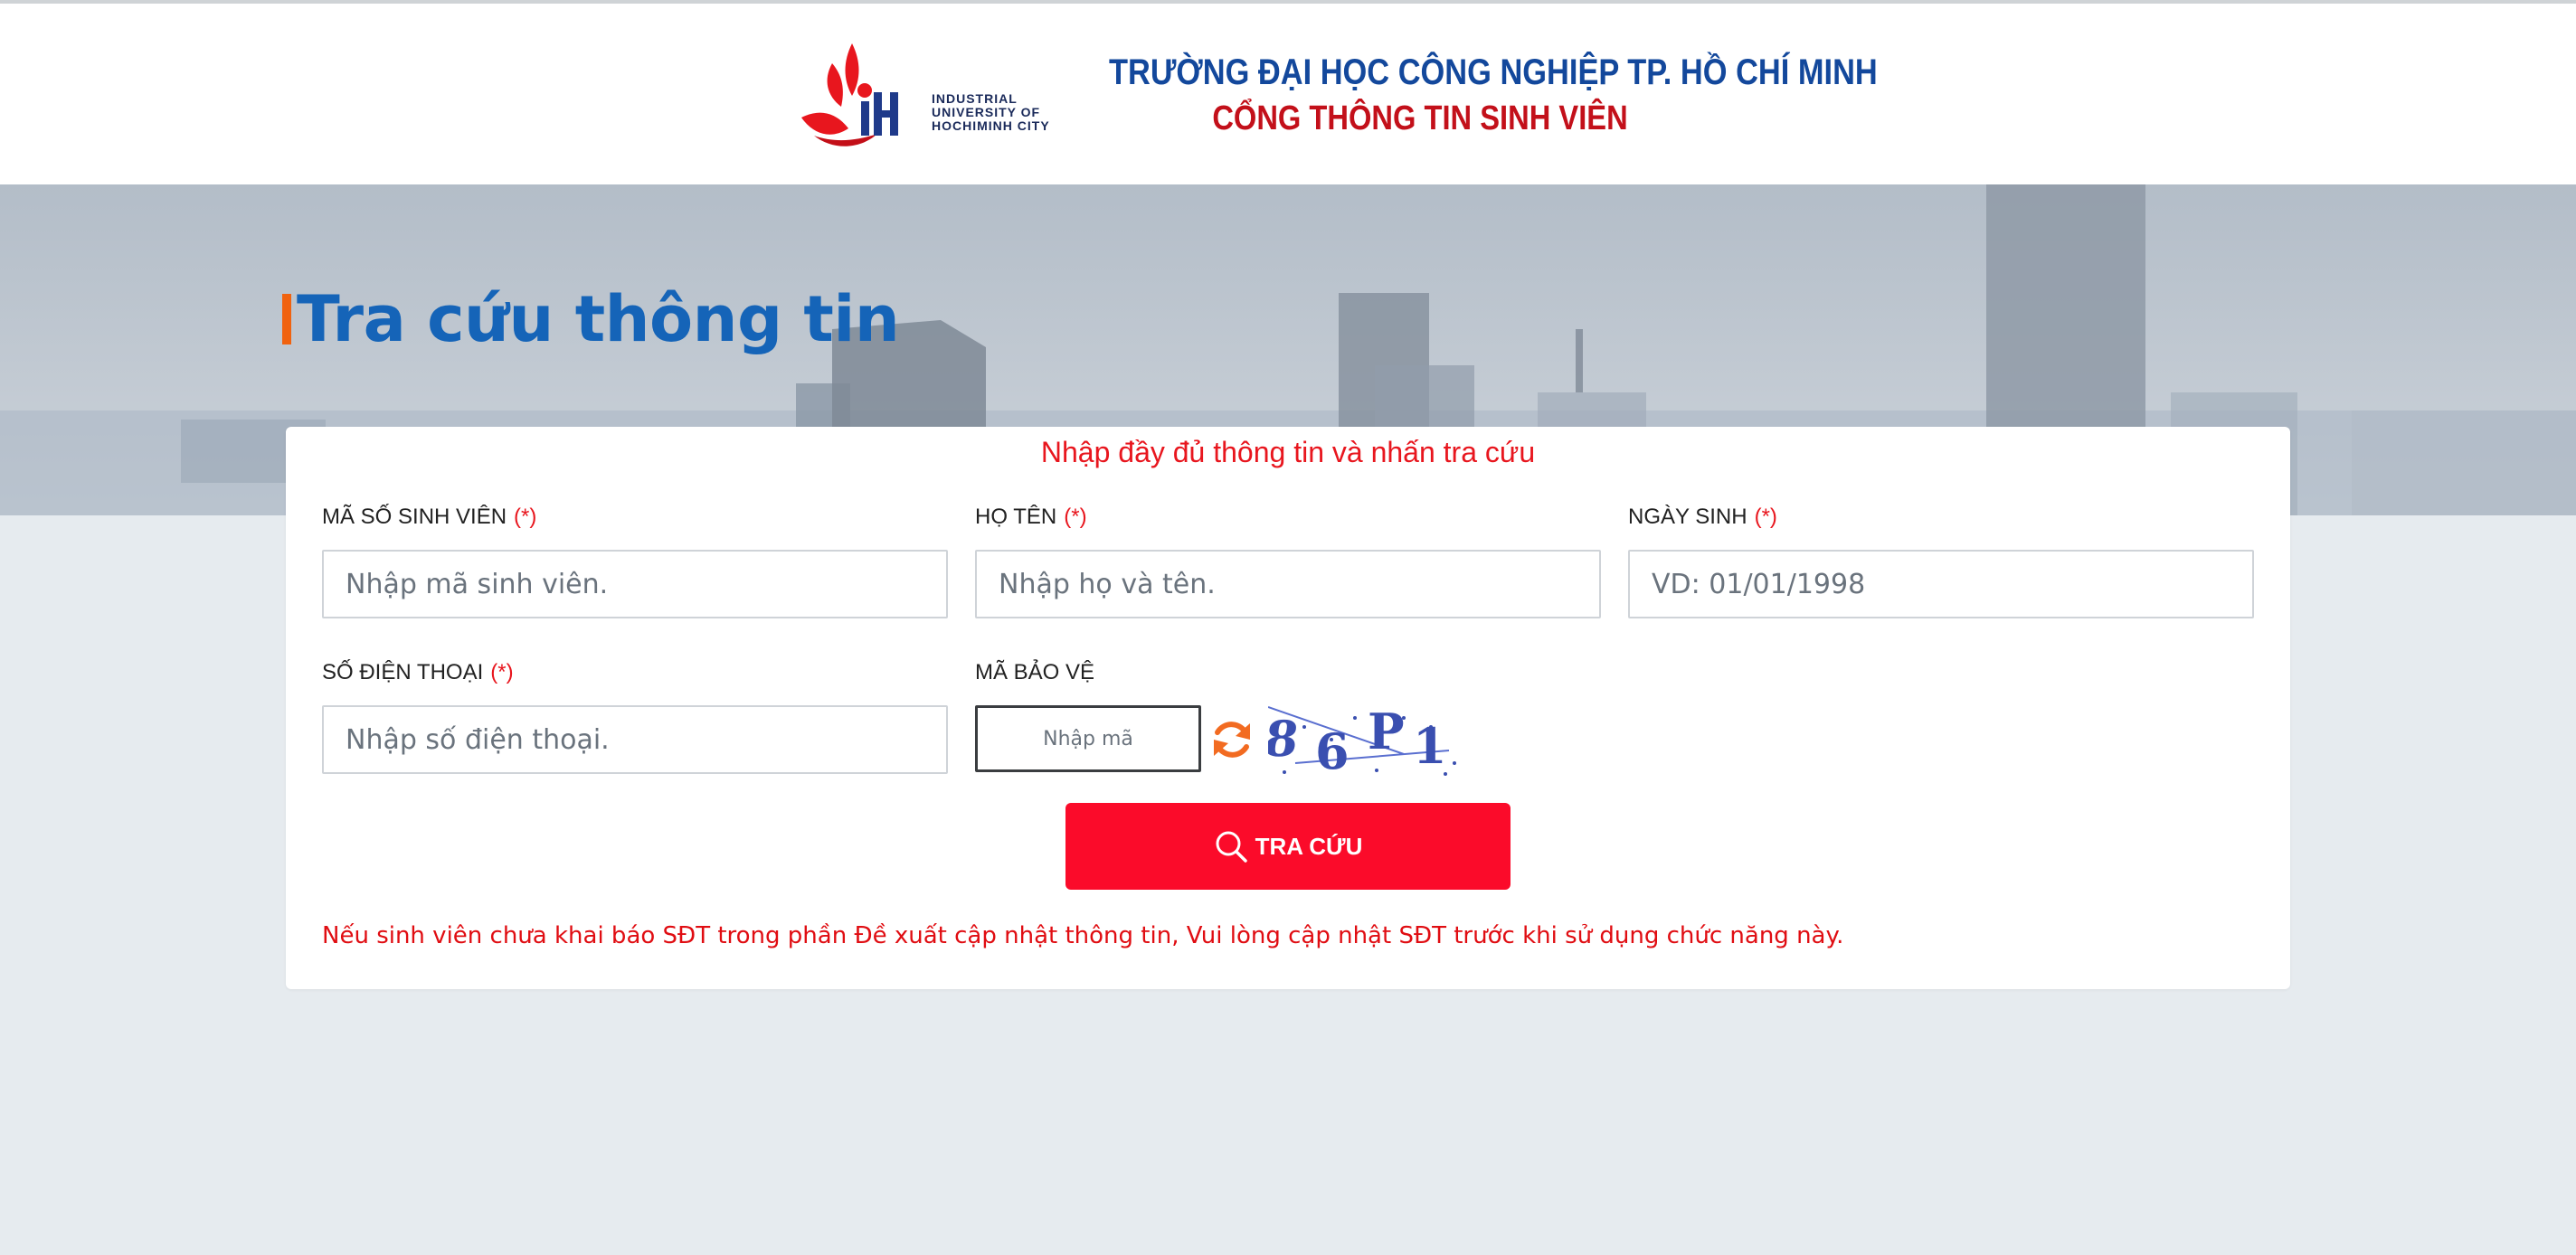 This screenshot has height=1255, width=2576. What do you see at coordinates (1231, 740) in the screenshot?
I see `refresh-captcha-icon` at bounding box center [1231, 740].